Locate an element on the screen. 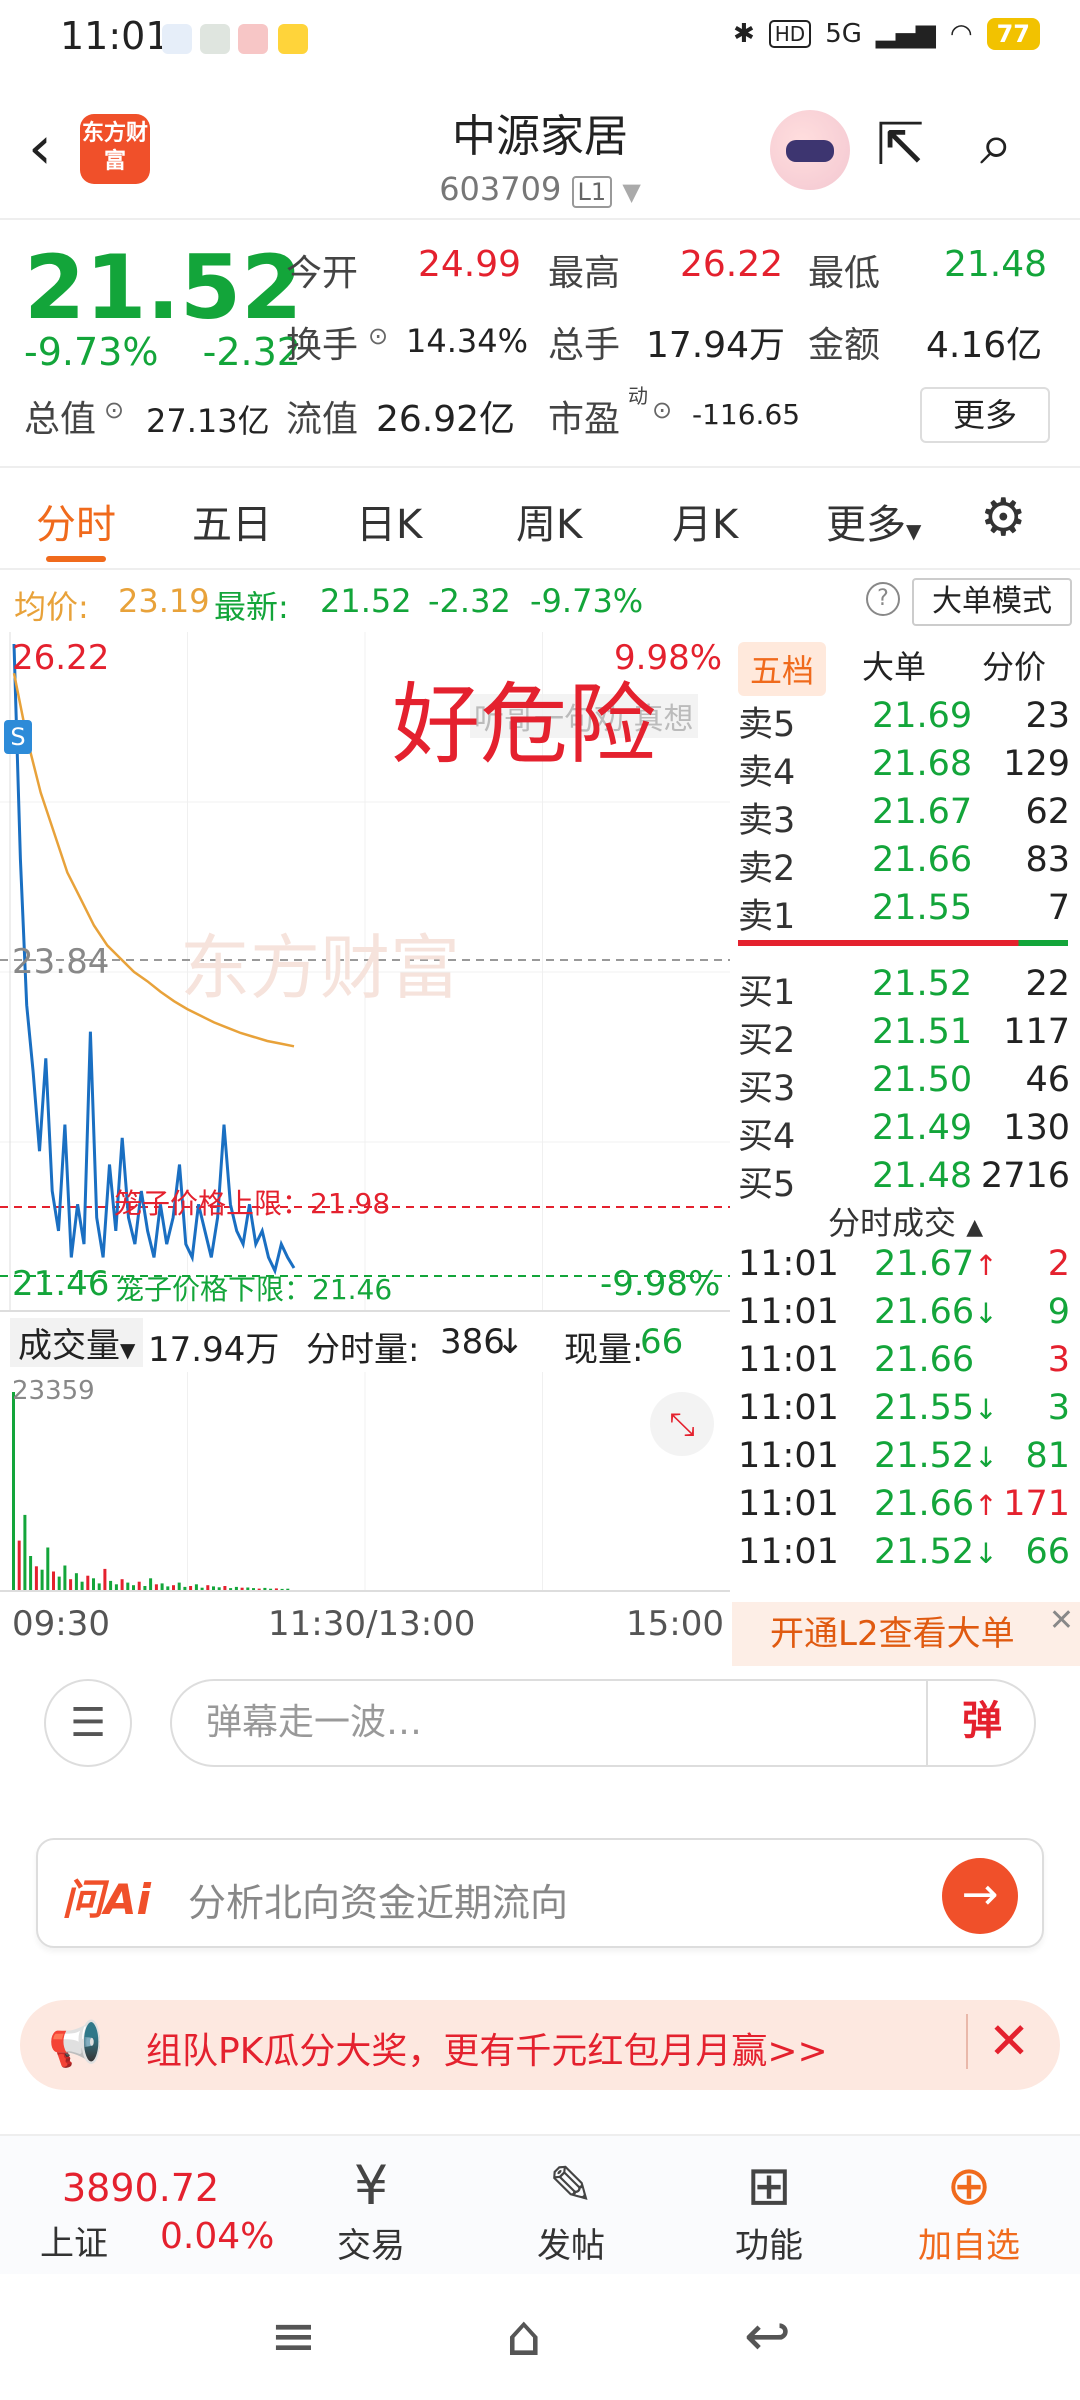 This screenshot has width=1080, height=2400. danmu-send-button: 弹 is located at coordinates (981, 1723).